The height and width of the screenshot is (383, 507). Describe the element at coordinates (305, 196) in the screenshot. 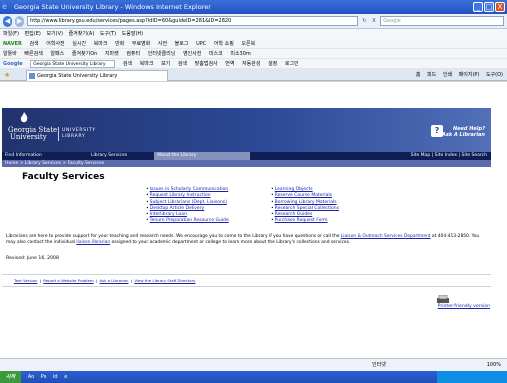

I see `link-reserve-materials: Reserve Course Materials` at that location.